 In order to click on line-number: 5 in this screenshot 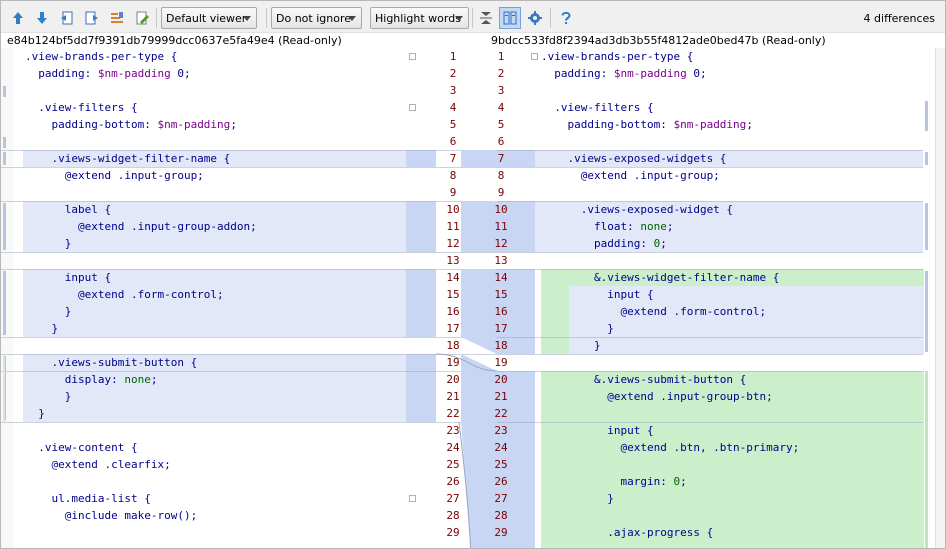, I will do `click(453, 124)`.